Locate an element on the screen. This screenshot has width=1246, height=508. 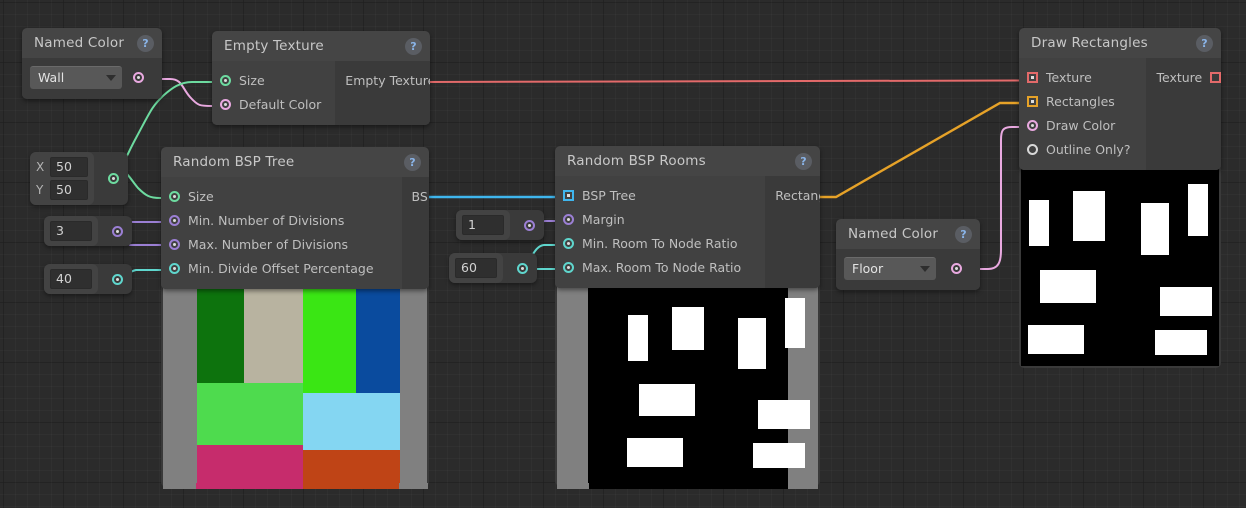
port-label: Outline Only? is located at coordinates (1088, 149).